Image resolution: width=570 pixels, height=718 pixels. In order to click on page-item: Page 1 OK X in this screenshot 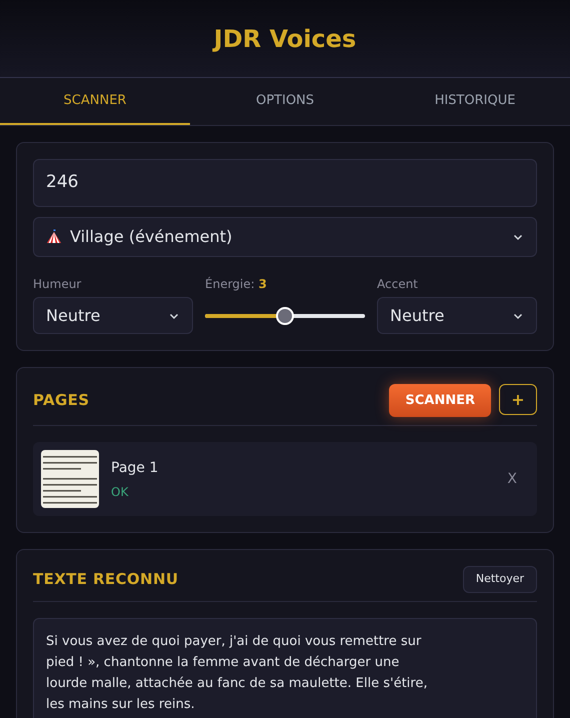, I will do `click(285, 479)`.